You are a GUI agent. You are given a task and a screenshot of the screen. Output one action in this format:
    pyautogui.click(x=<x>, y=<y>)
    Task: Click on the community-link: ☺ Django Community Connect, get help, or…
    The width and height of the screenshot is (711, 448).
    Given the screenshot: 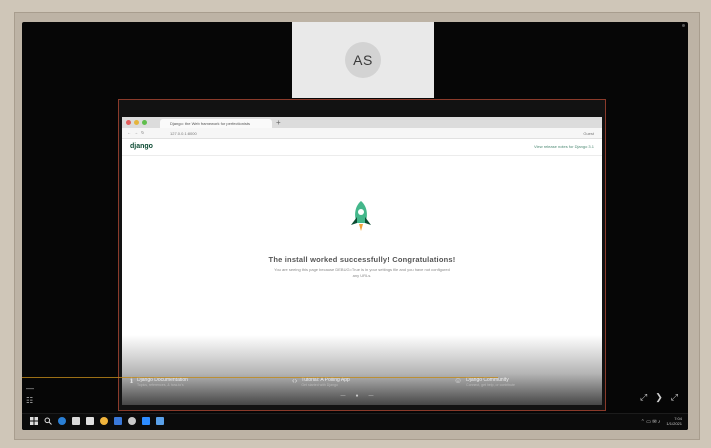 What is the action you would take?
    pyautogui.click(x=524, y=382)
    